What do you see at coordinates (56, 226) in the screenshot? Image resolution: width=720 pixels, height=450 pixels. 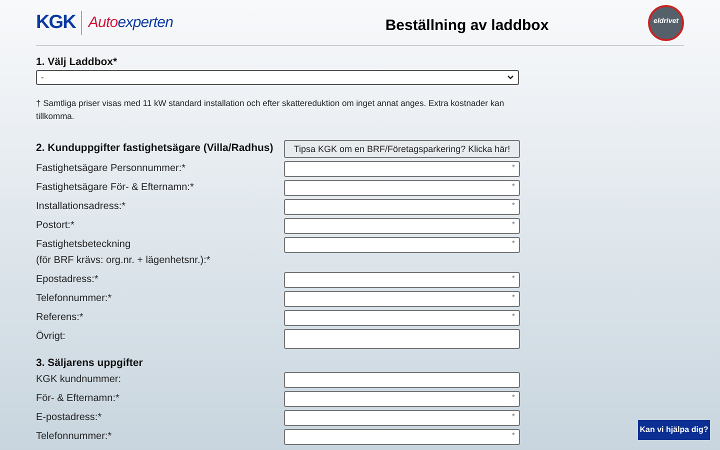 I see `field-label: Postort:*` at bounding box center [56, 226].